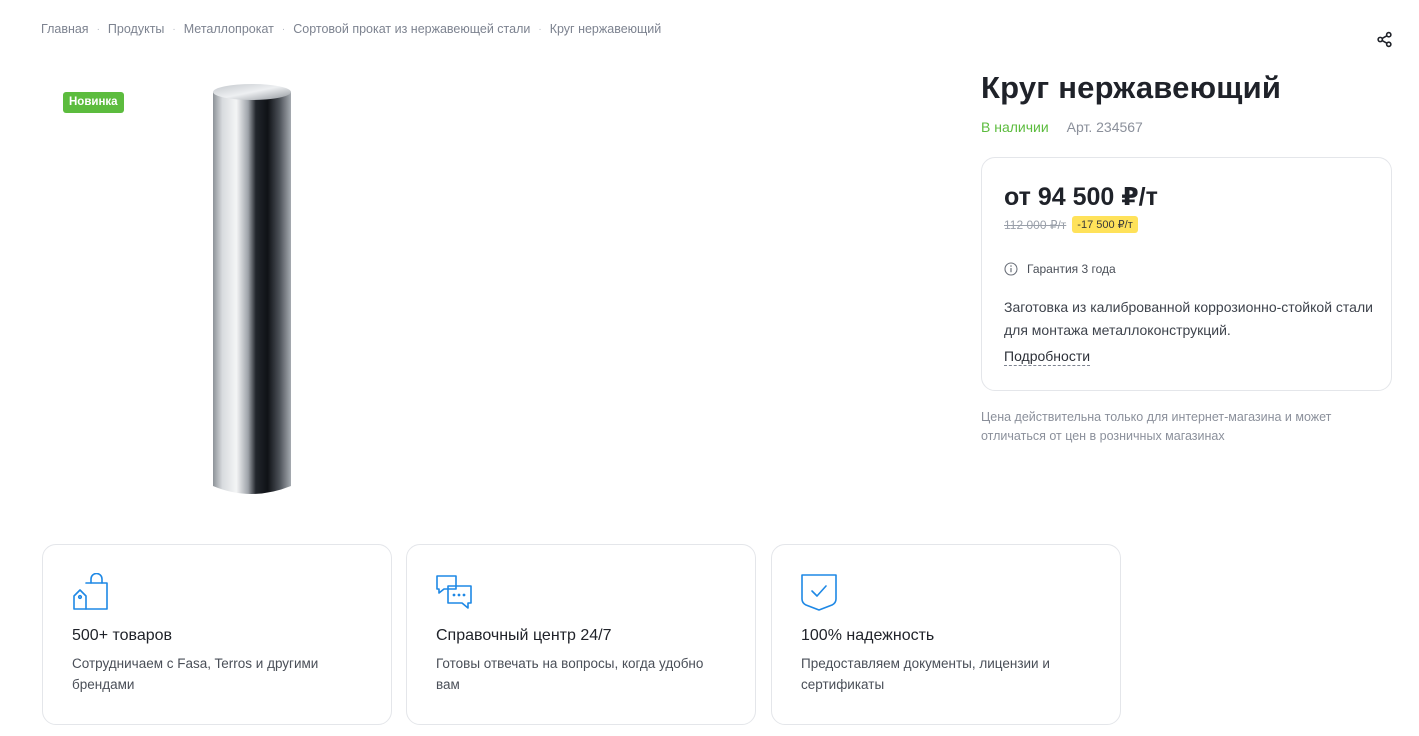 This screenshot has width=1419, height=736. Describe the element at coordinates (1071, 224) in the screenshot. I see `old-price-row: 112 000 ₽/т -17 500 ₽/т` at that location.